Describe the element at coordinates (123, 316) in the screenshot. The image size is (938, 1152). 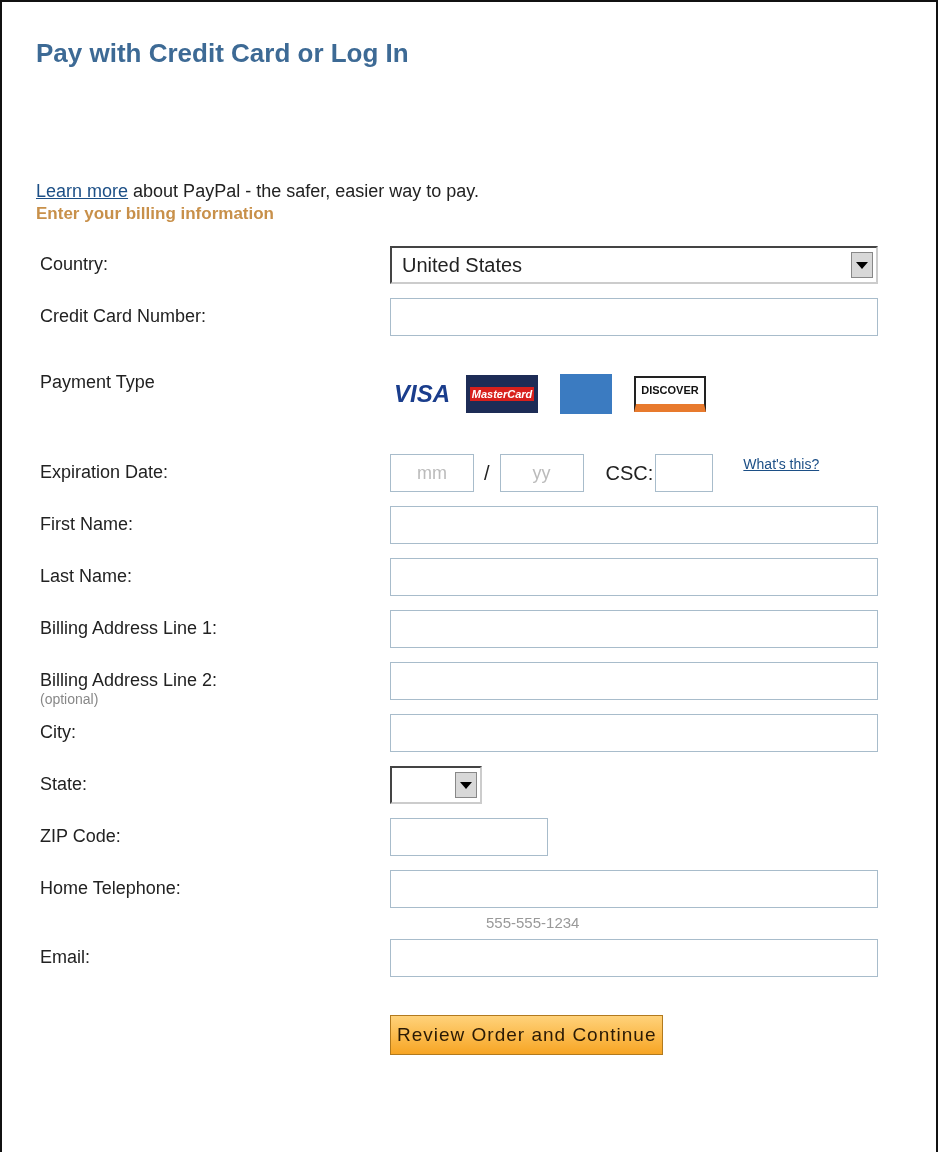
I see `field-label: Credit Card Number:` at that location.